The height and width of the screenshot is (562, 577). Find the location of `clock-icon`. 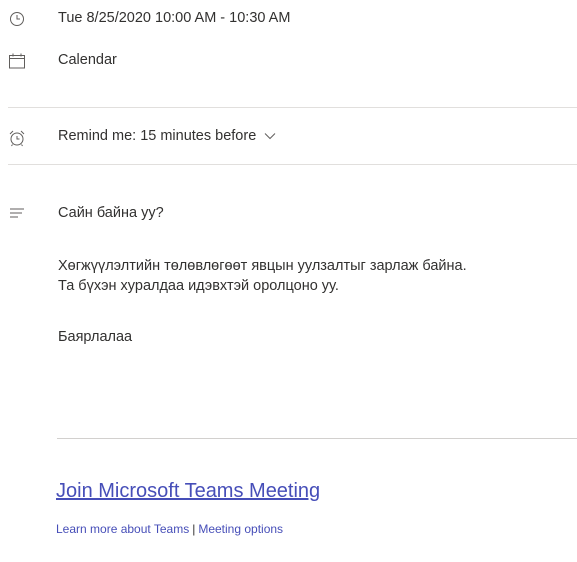

clock-icon is located at coordinates (17, 19).